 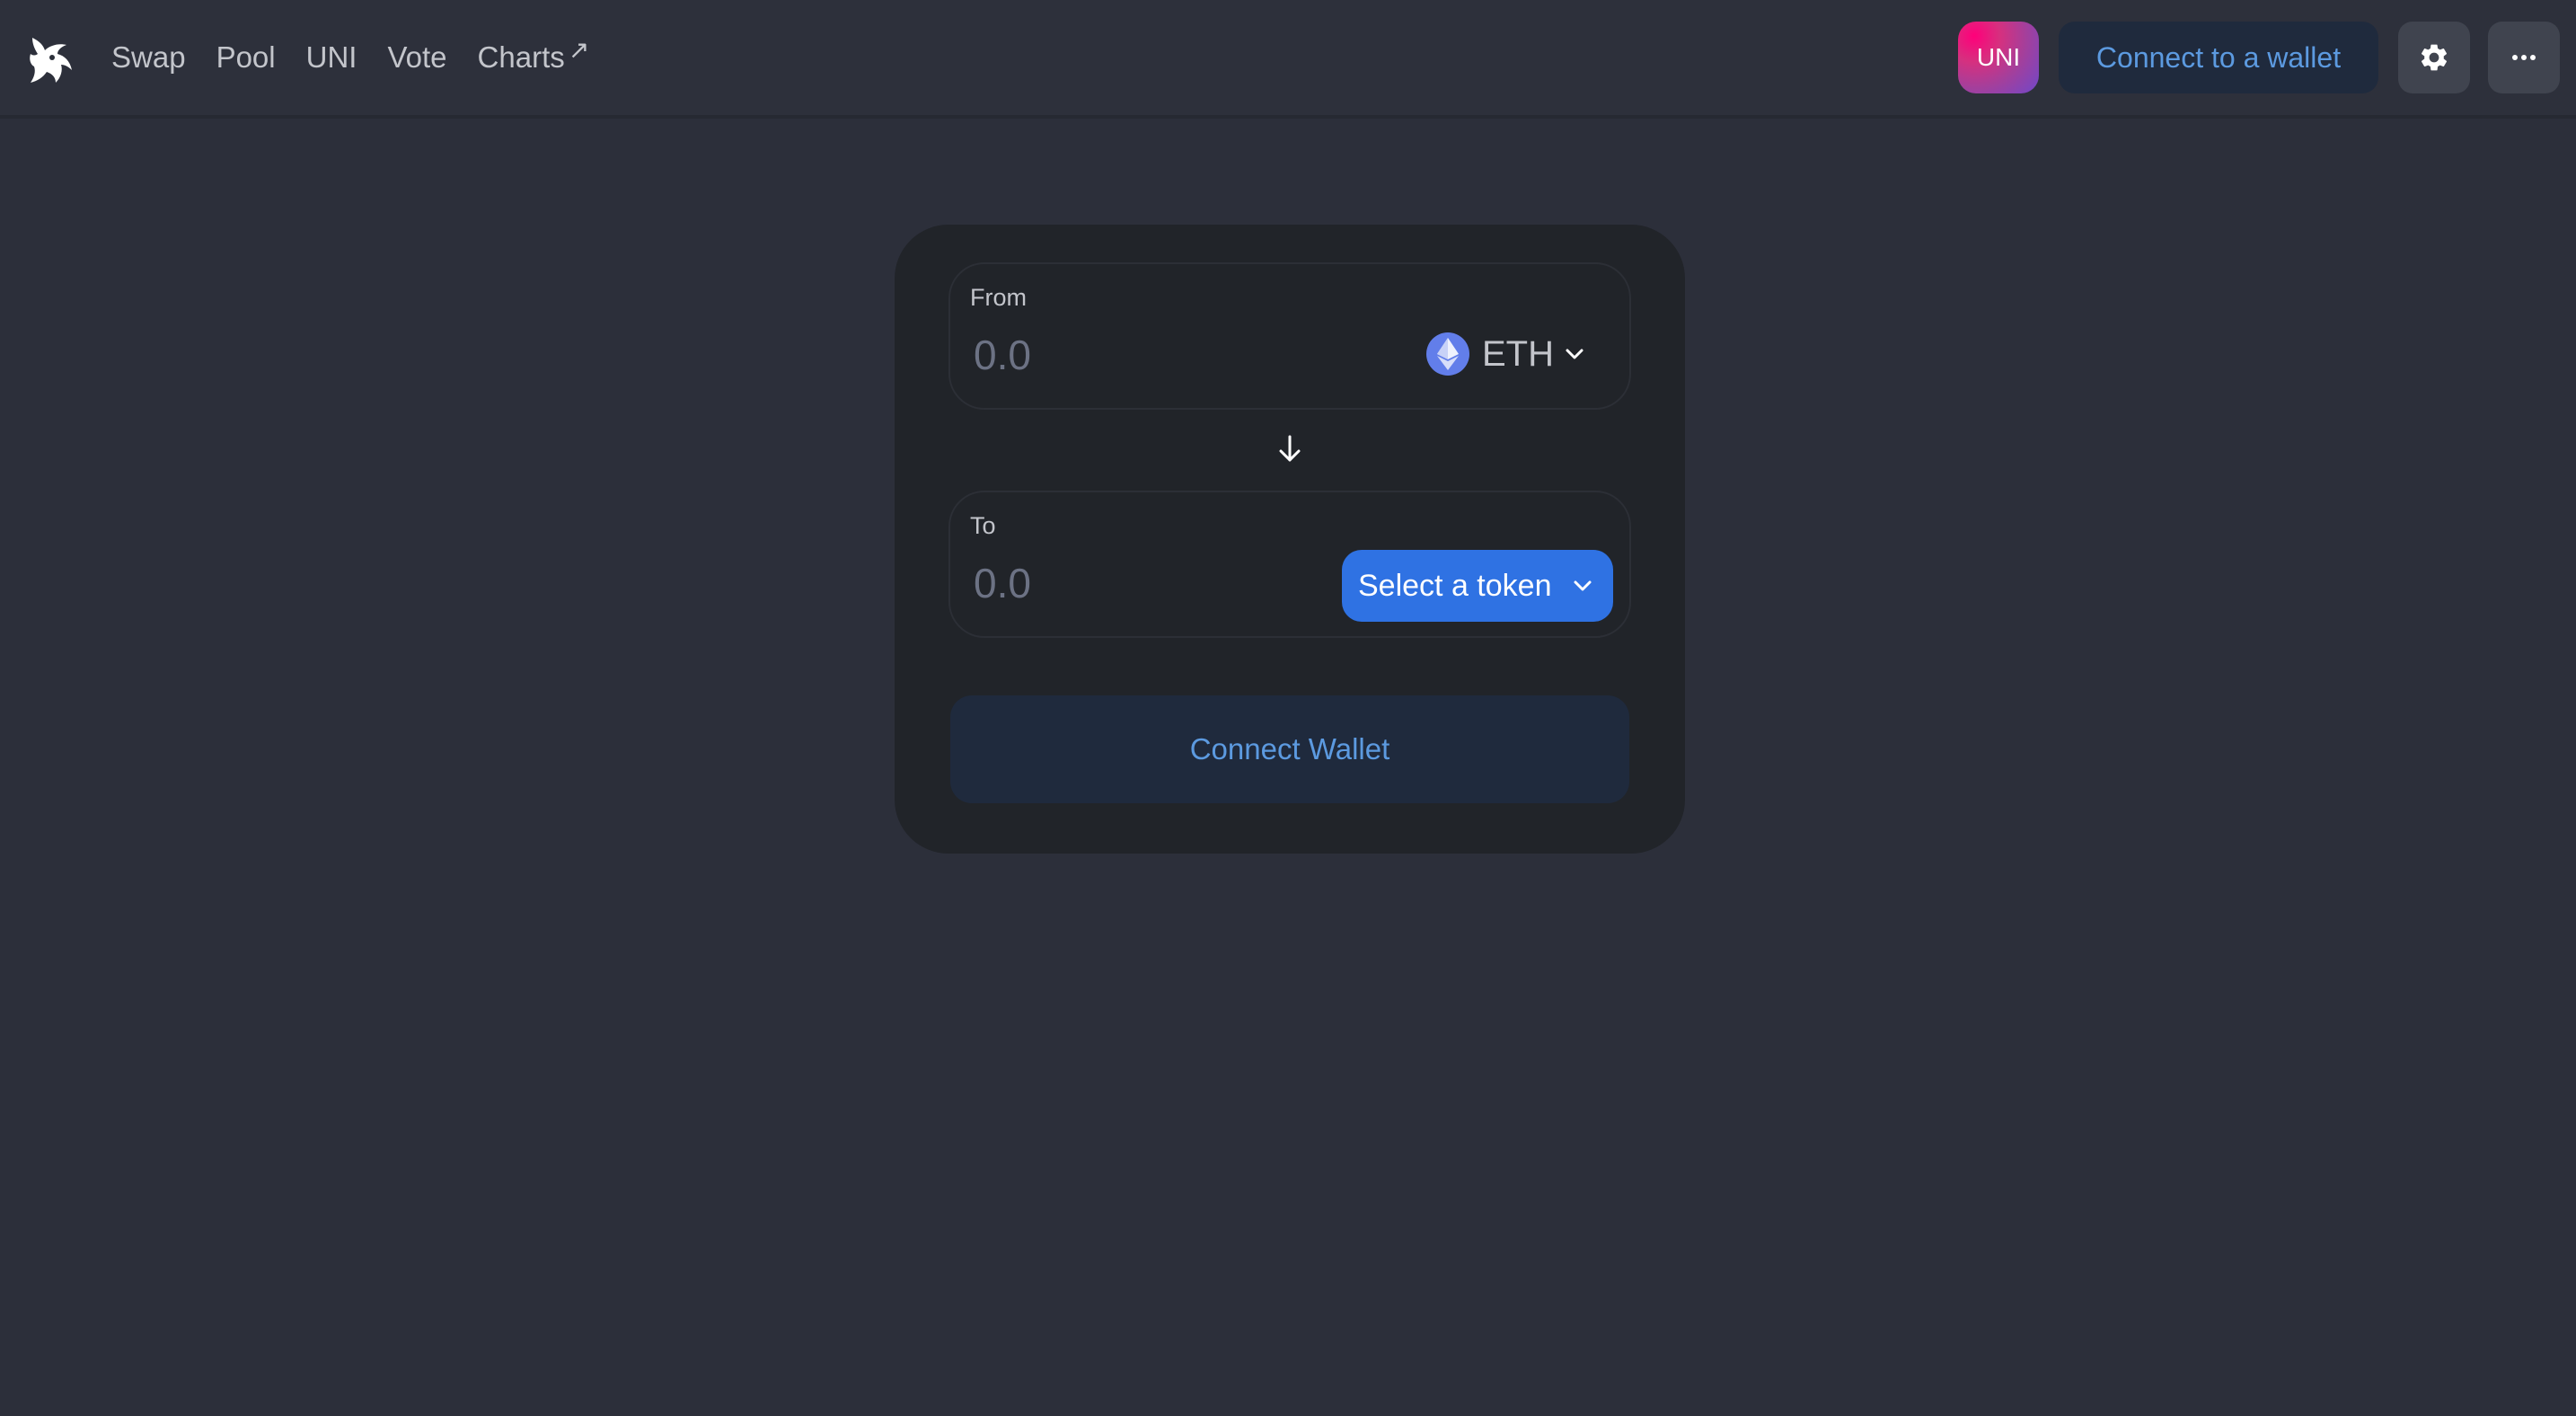 I want to click on nav-pool: Pool, so click(x=246, y=58).